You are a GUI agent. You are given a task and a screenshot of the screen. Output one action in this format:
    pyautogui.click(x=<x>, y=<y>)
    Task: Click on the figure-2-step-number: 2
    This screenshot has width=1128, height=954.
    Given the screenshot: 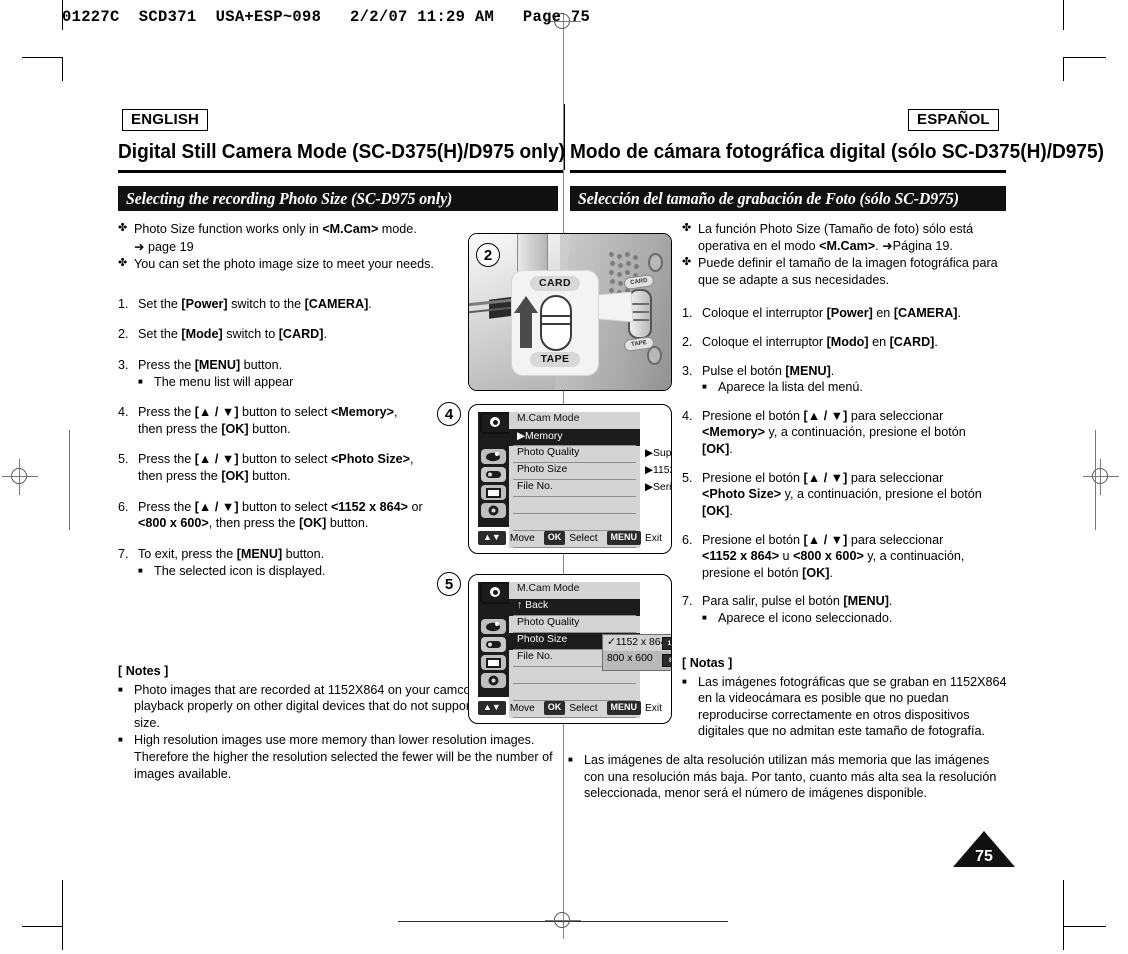 What is the action you would take?
    pyautogui.click(x=488, y=255)
    